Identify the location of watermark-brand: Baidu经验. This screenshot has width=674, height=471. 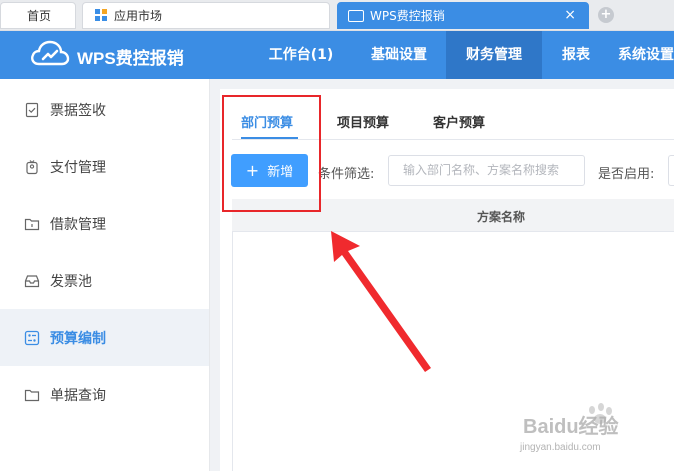
(571, 427).